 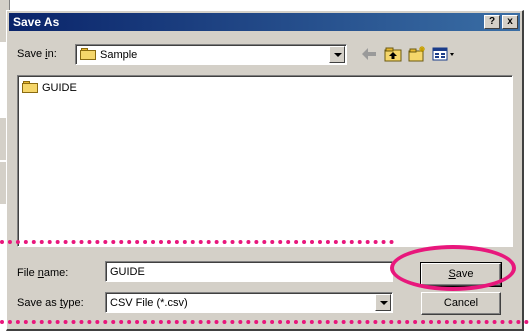 I want to click on help-icon: ?, so click(x=492, y=21).